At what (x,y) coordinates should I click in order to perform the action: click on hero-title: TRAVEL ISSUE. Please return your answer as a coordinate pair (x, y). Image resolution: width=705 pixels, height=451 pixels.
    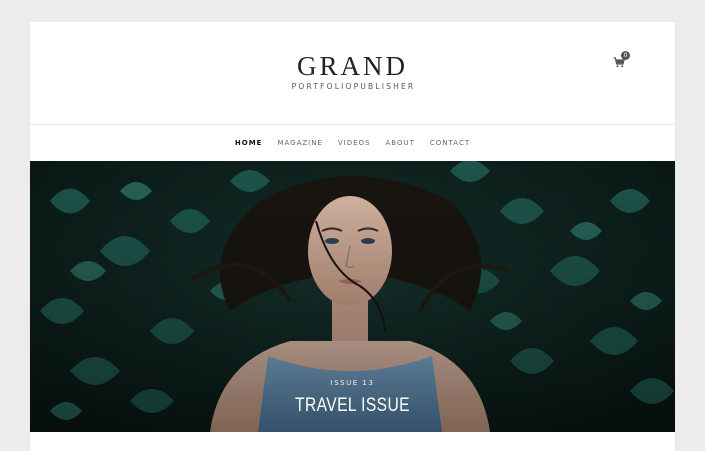
    Looking at the image, I should click on (352, 406).